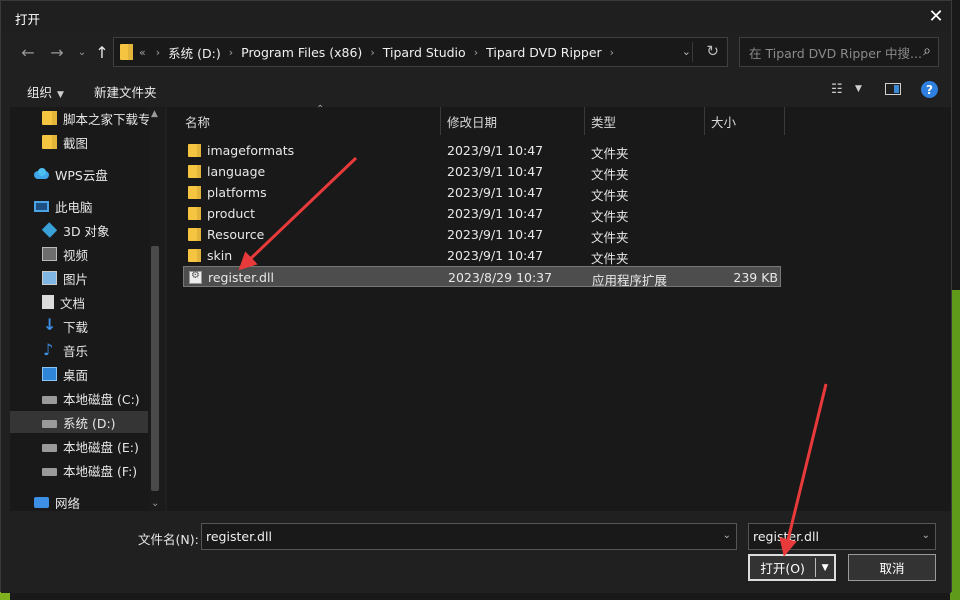 The height and width of the screenshot is (600, 960). I want to click on breadcrumb-overflow: «, so click(142, 52).